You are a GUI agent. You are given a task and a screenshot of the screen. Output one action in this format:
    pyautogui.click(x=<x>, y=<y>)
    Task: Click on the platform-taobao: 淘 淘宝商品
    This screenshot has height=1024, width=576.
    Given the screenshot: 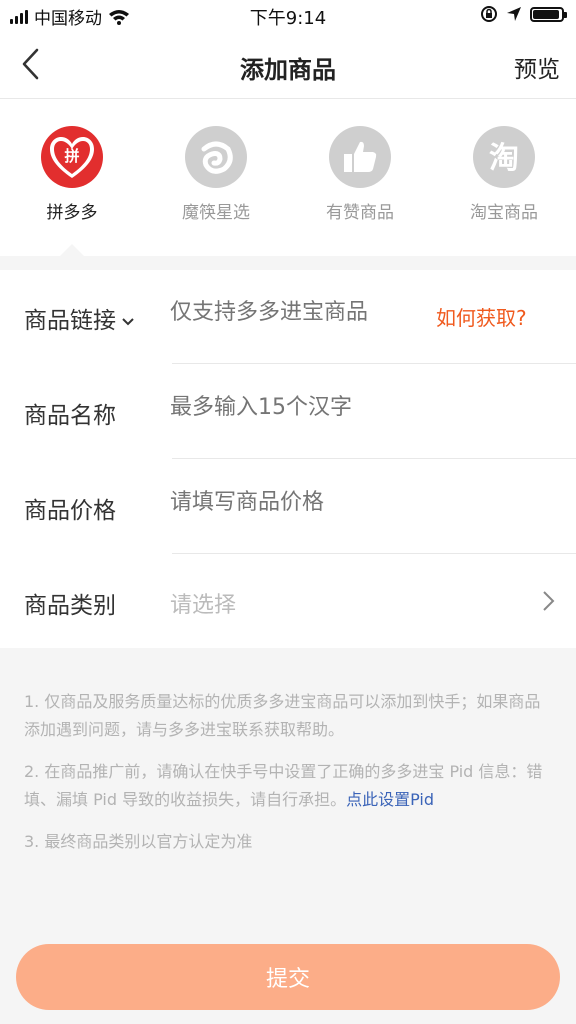 What is the action you would take?
    pyautogui.click(x=504, y=174)
    